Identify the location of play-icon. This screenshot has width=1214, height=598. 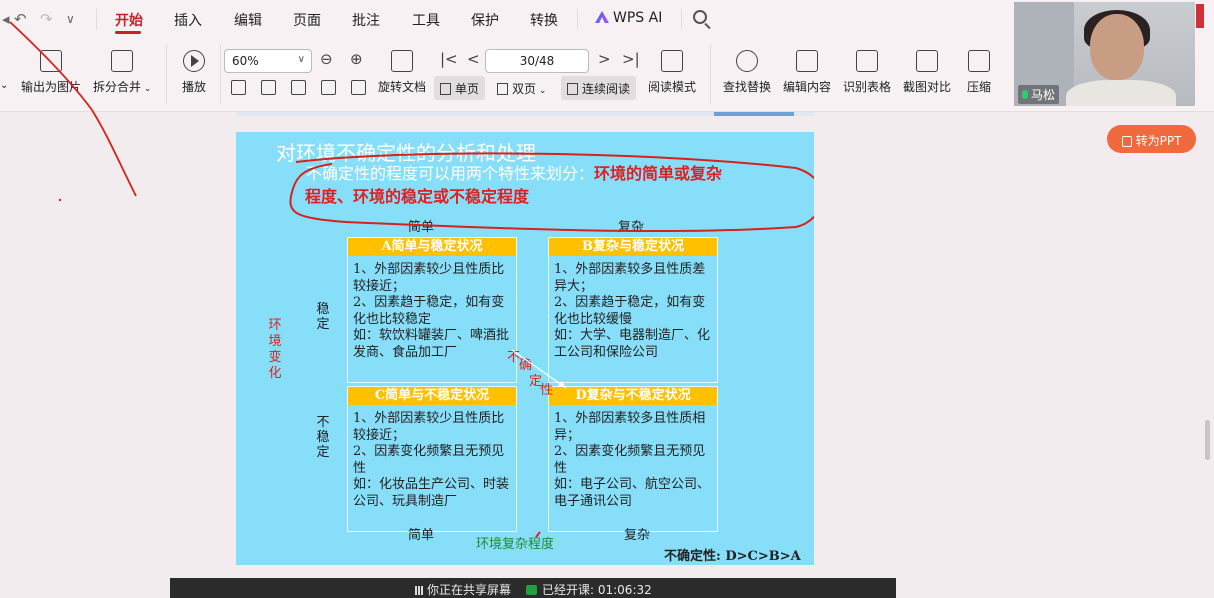
(194, 61).